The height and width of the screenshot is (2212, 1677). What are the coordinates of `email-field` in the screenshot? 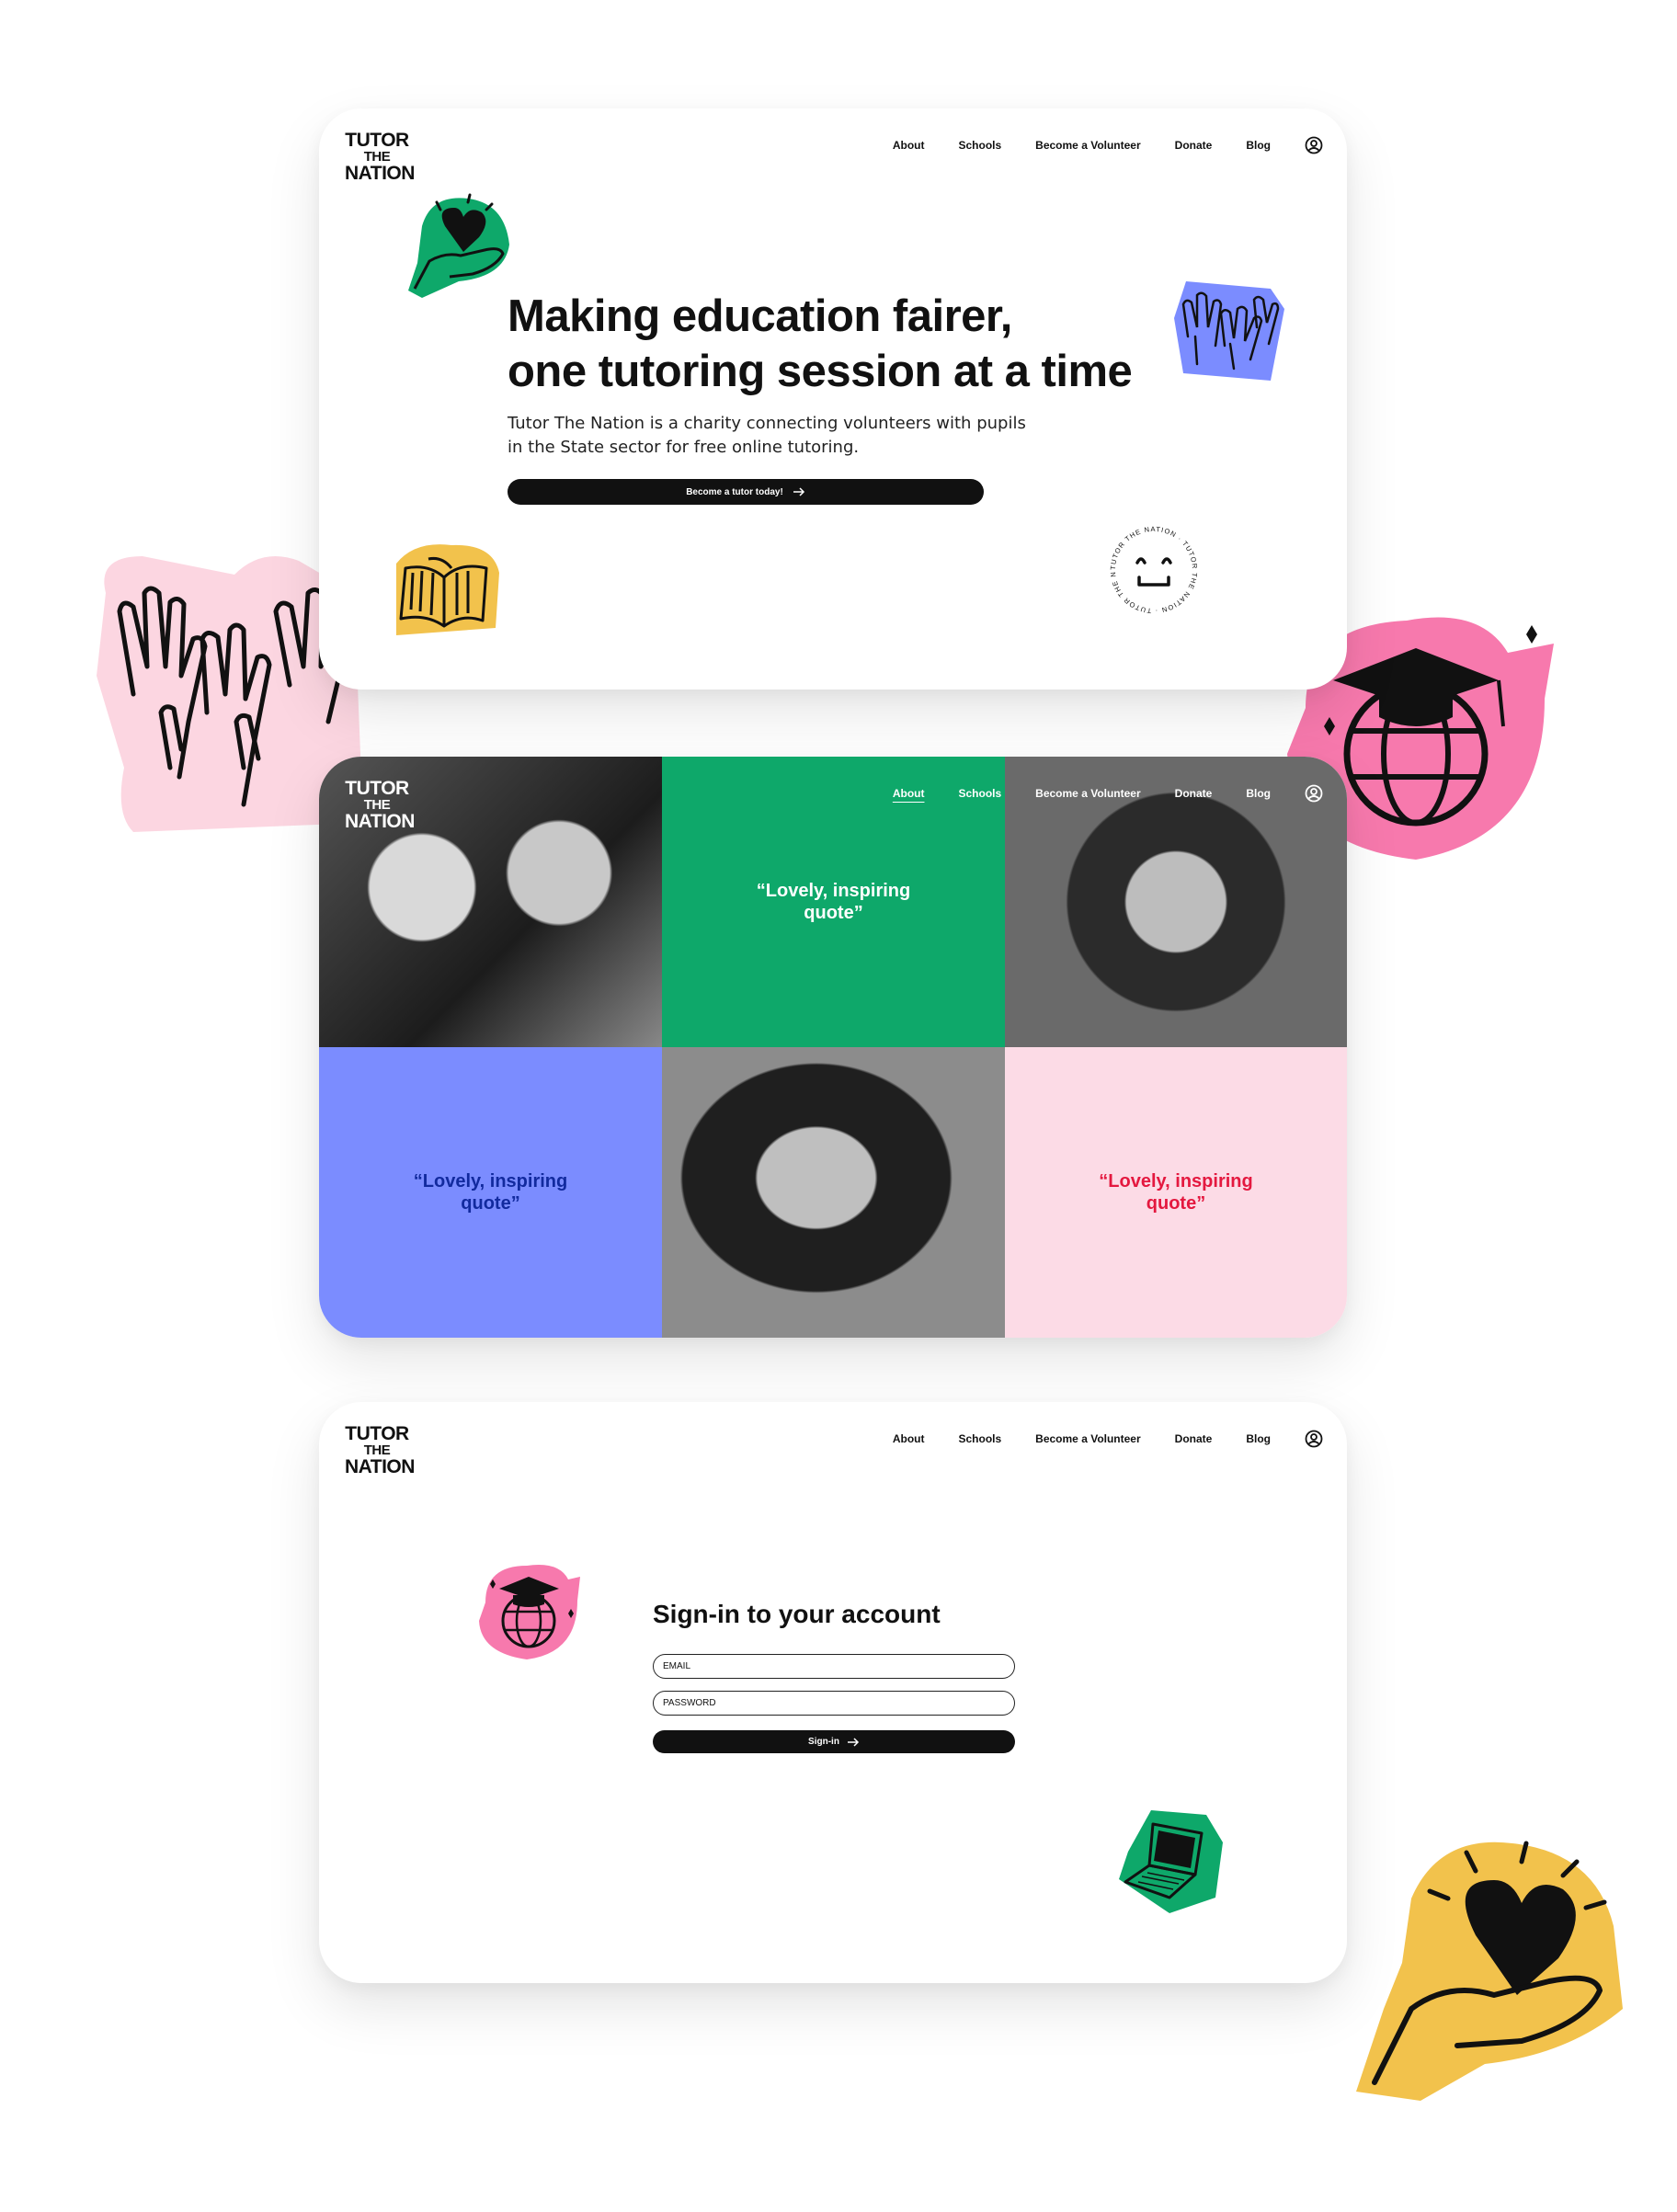 It's located at (834, 1666).